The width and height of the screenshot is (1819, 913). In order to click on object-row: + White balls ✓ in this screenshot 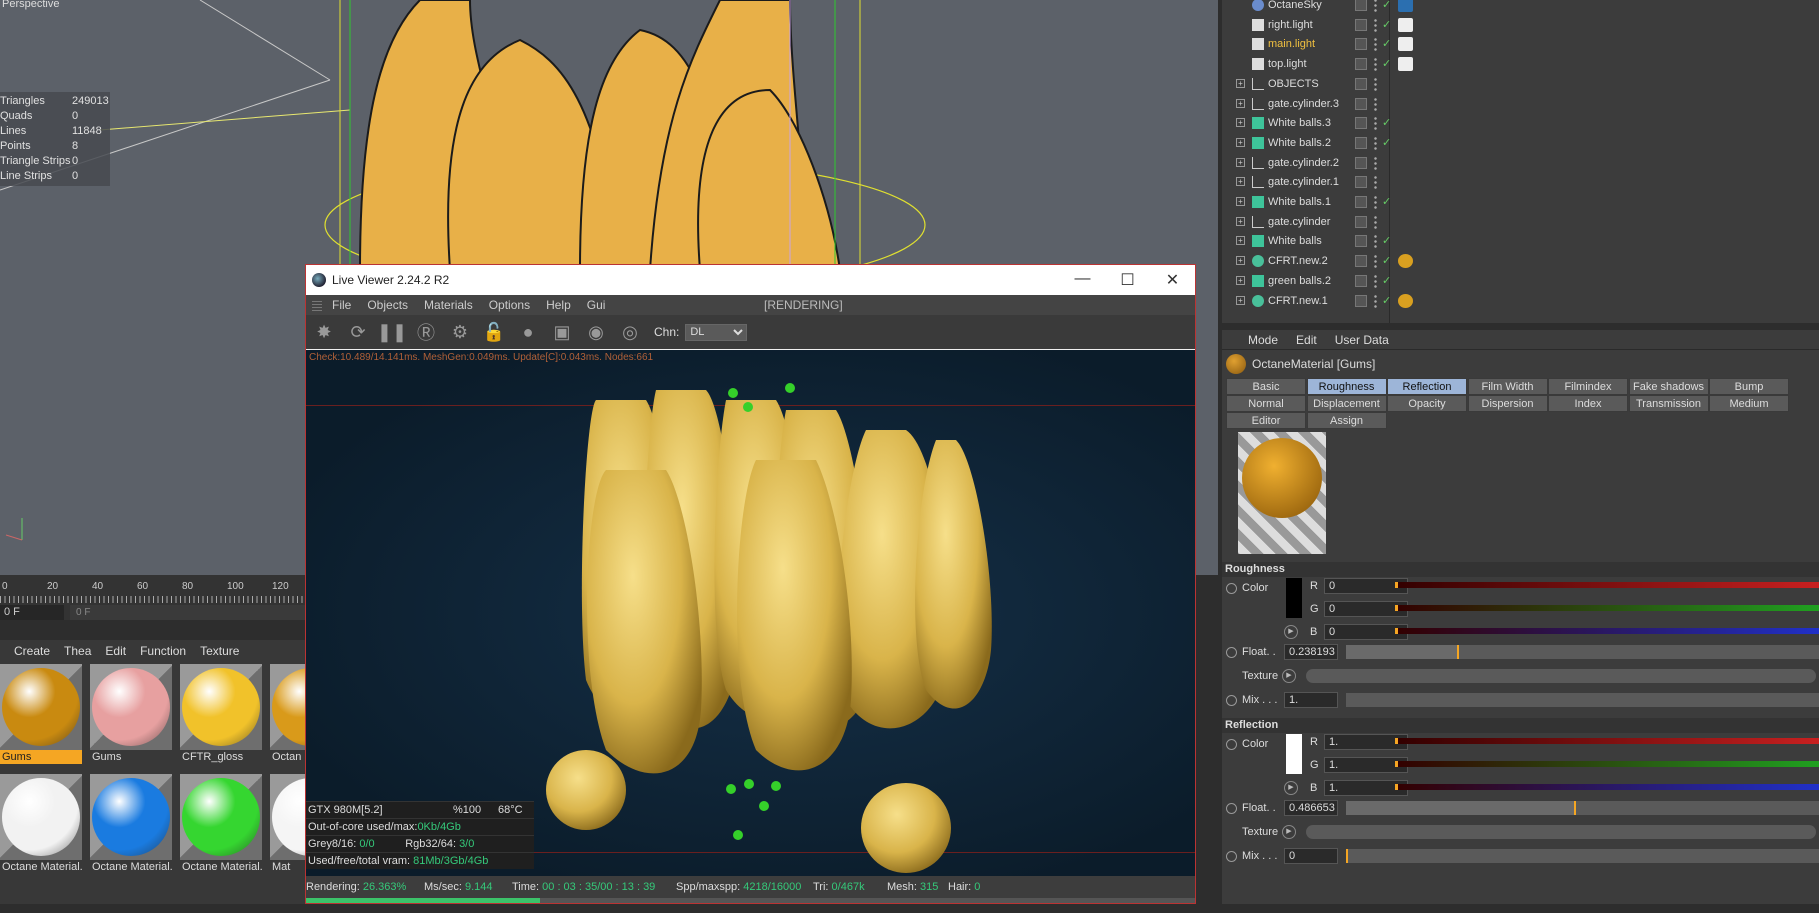, I will do `click(1520, 241)`.